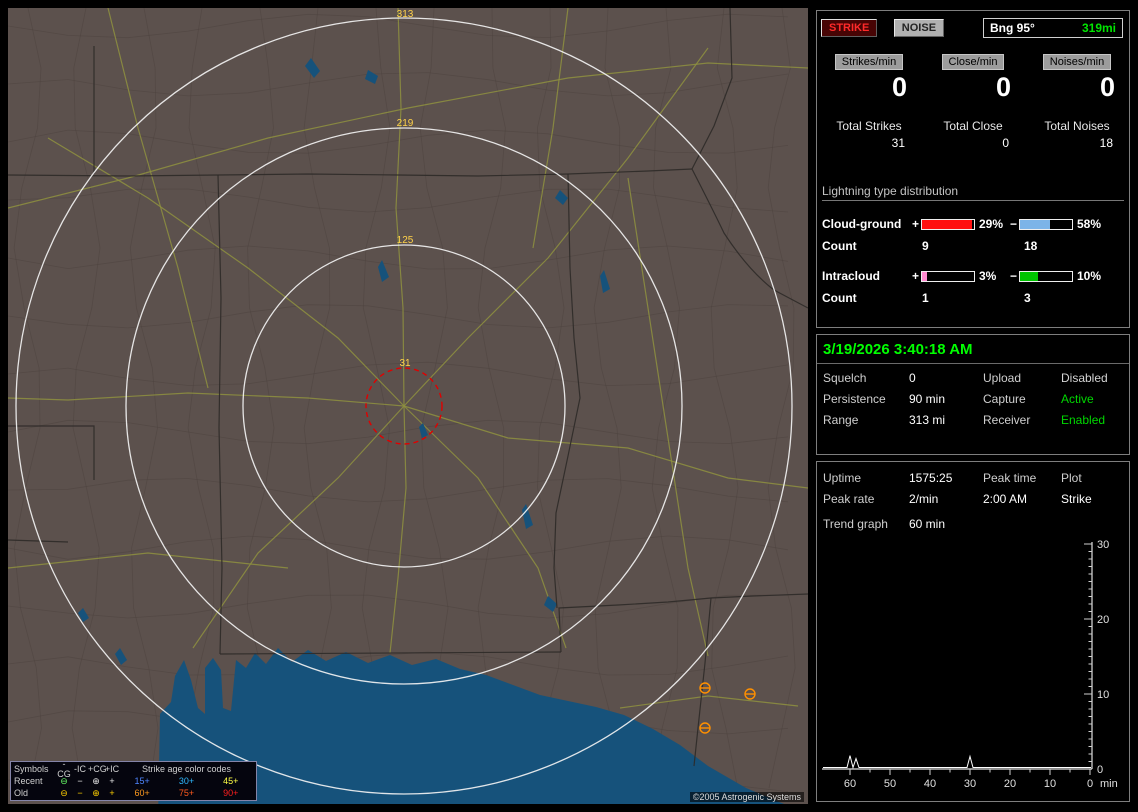 The image size is (1138, 812). Describe the element at coordinates (1098, 28) in the screenshot. I see `bearing-value: 319mi` at that location.